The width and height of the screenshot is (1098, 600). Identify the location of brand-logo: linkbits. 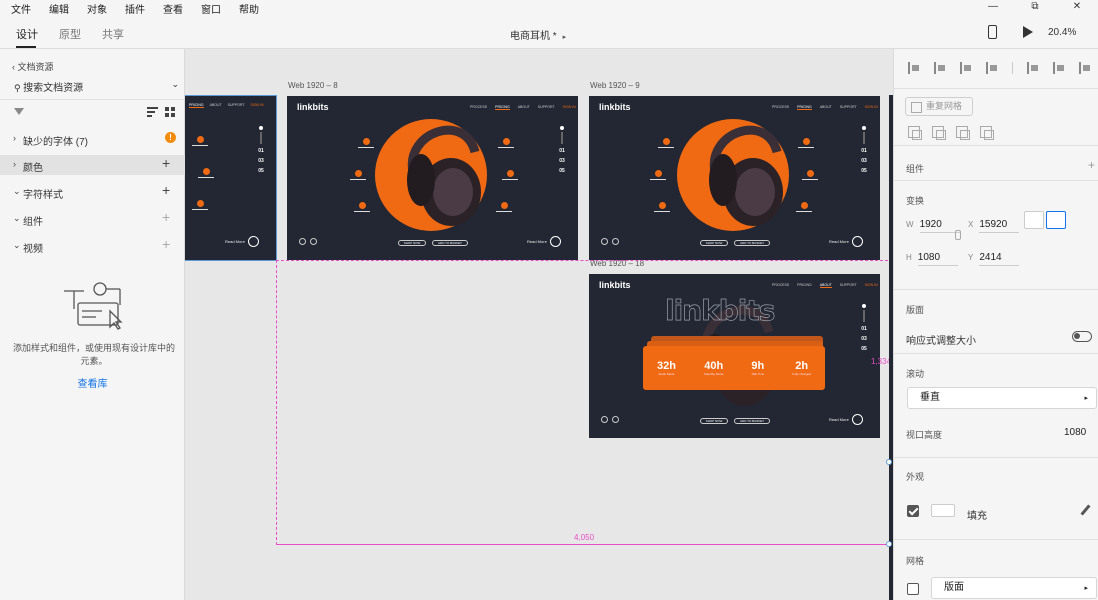
(615, 107).